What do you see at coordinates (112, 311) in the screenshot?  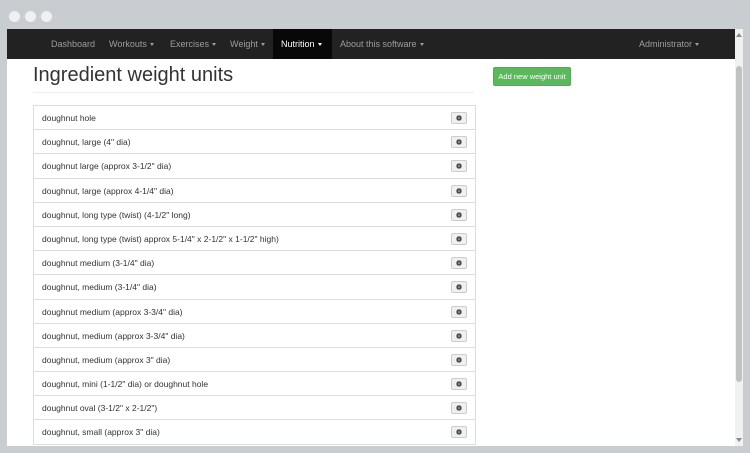 I see `weight-unit-label: doughnut medium (approx 3-3/4" dia)` at bounding box center [112, 311].